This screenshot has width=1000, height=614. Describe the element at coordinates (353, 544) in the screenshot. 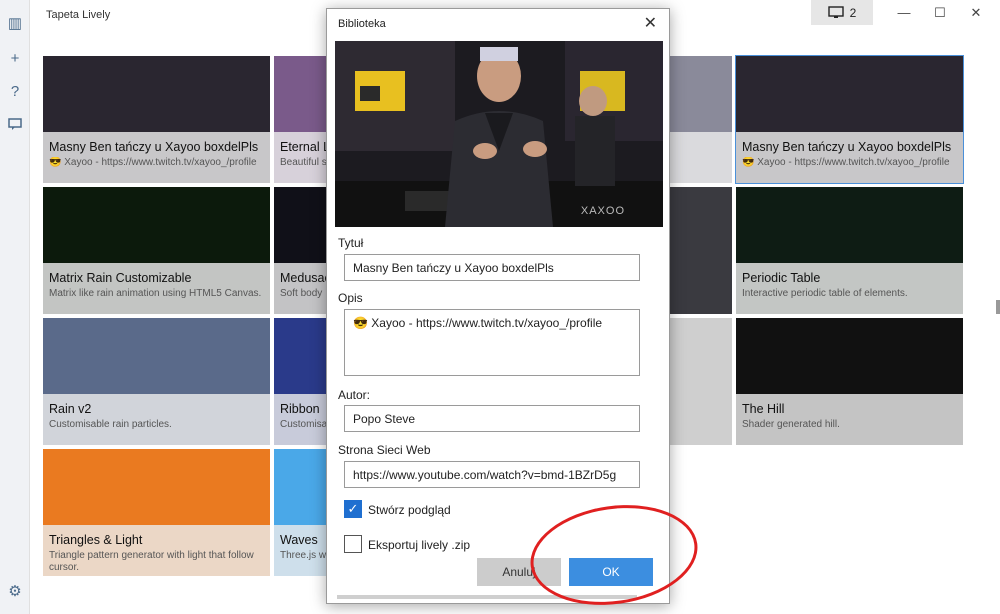

I see `export-zip-checkbox` at that location.